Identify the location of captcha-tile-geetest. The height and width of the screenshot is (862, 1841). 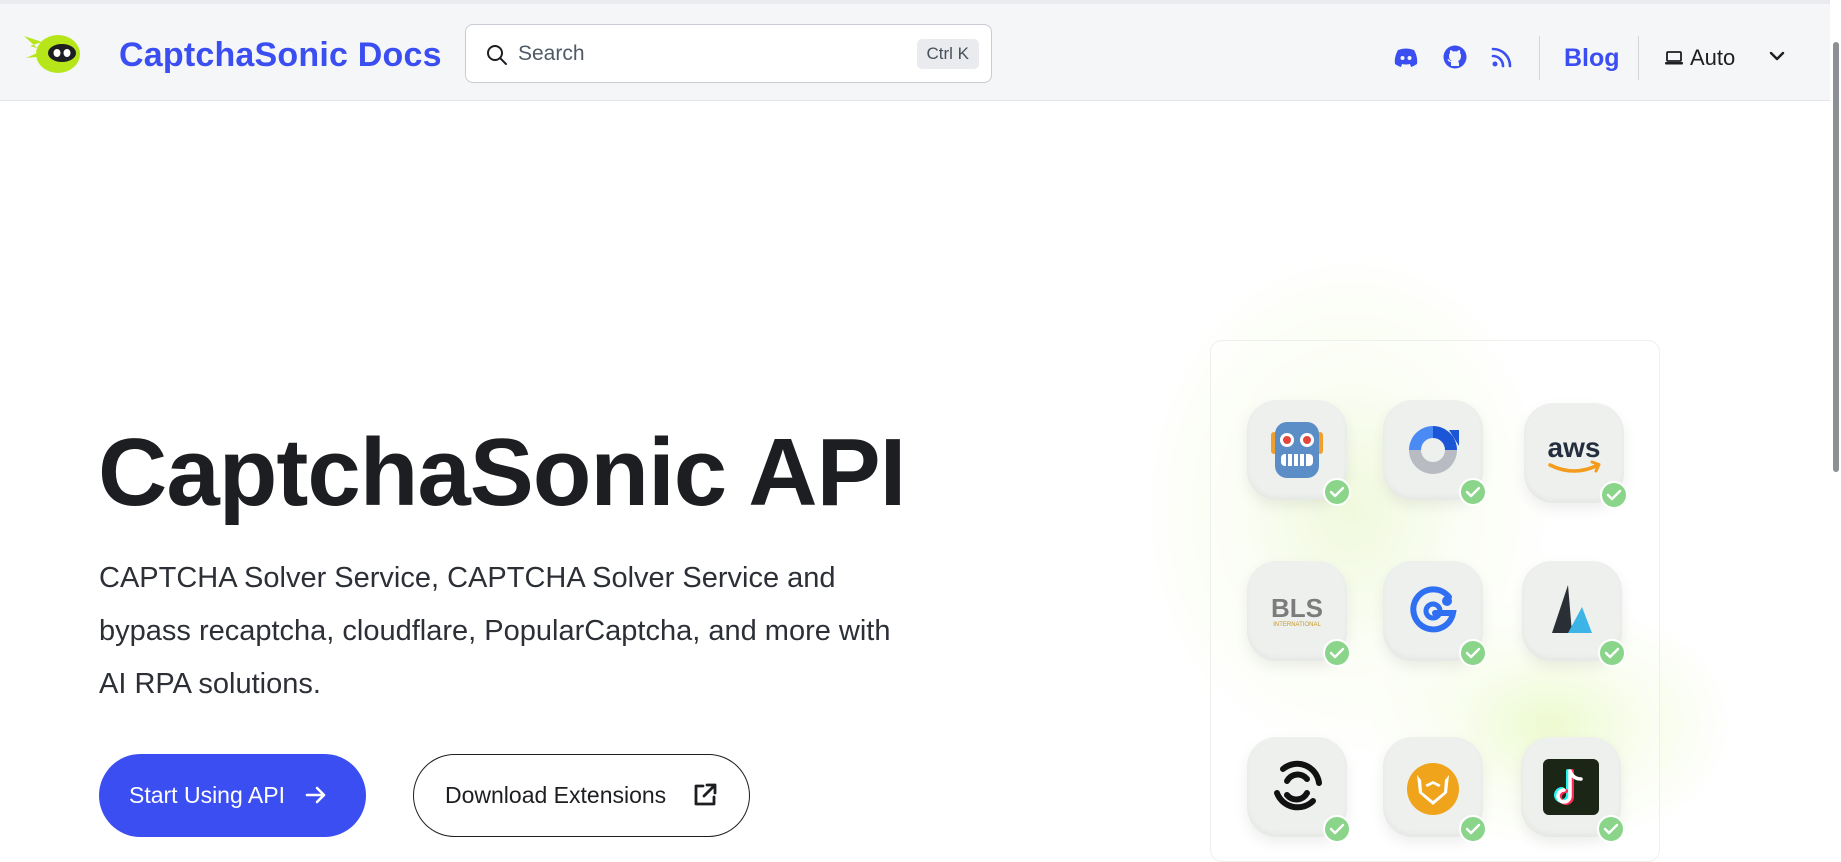
(1435, 614).